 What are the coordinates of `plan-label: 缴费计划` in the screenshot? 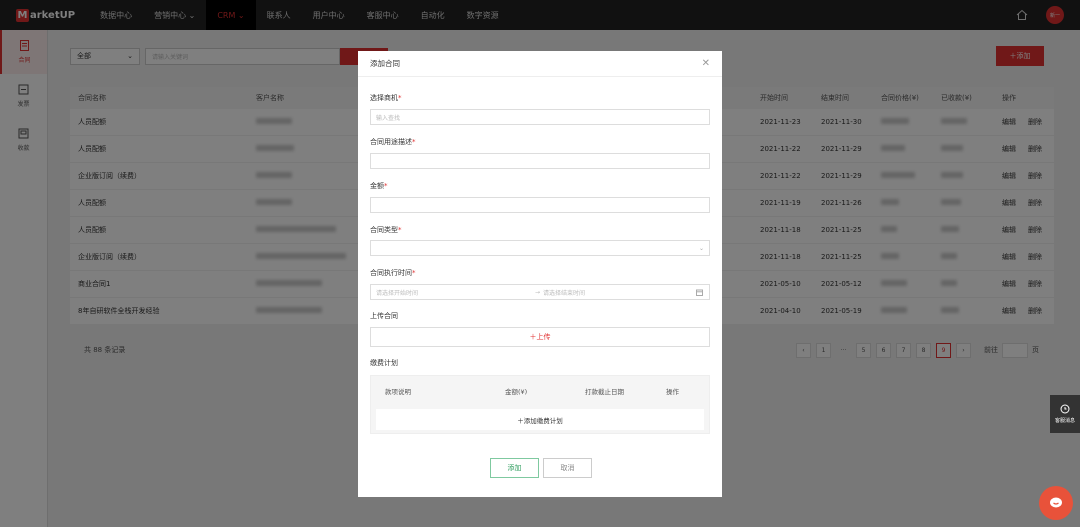 It's located at (384, 363).